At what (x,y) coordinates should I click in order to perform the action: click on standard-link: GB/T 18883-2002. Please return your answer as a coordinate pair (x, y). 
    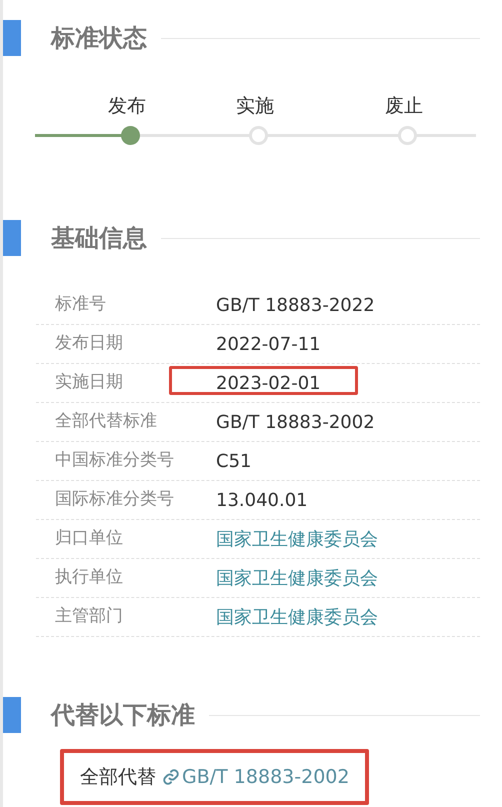
    Looking at the image, I should click on (256, 777).